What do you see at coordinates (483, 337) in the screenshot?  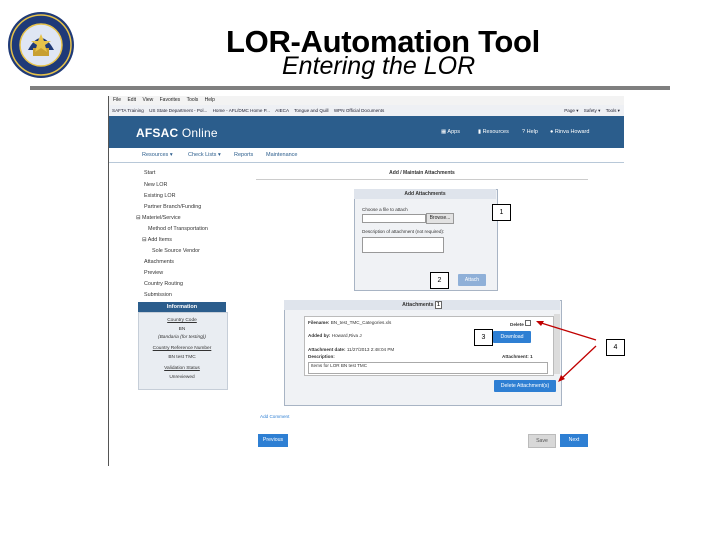 I see `callout-3: 3` at bounding box center [483, 337].